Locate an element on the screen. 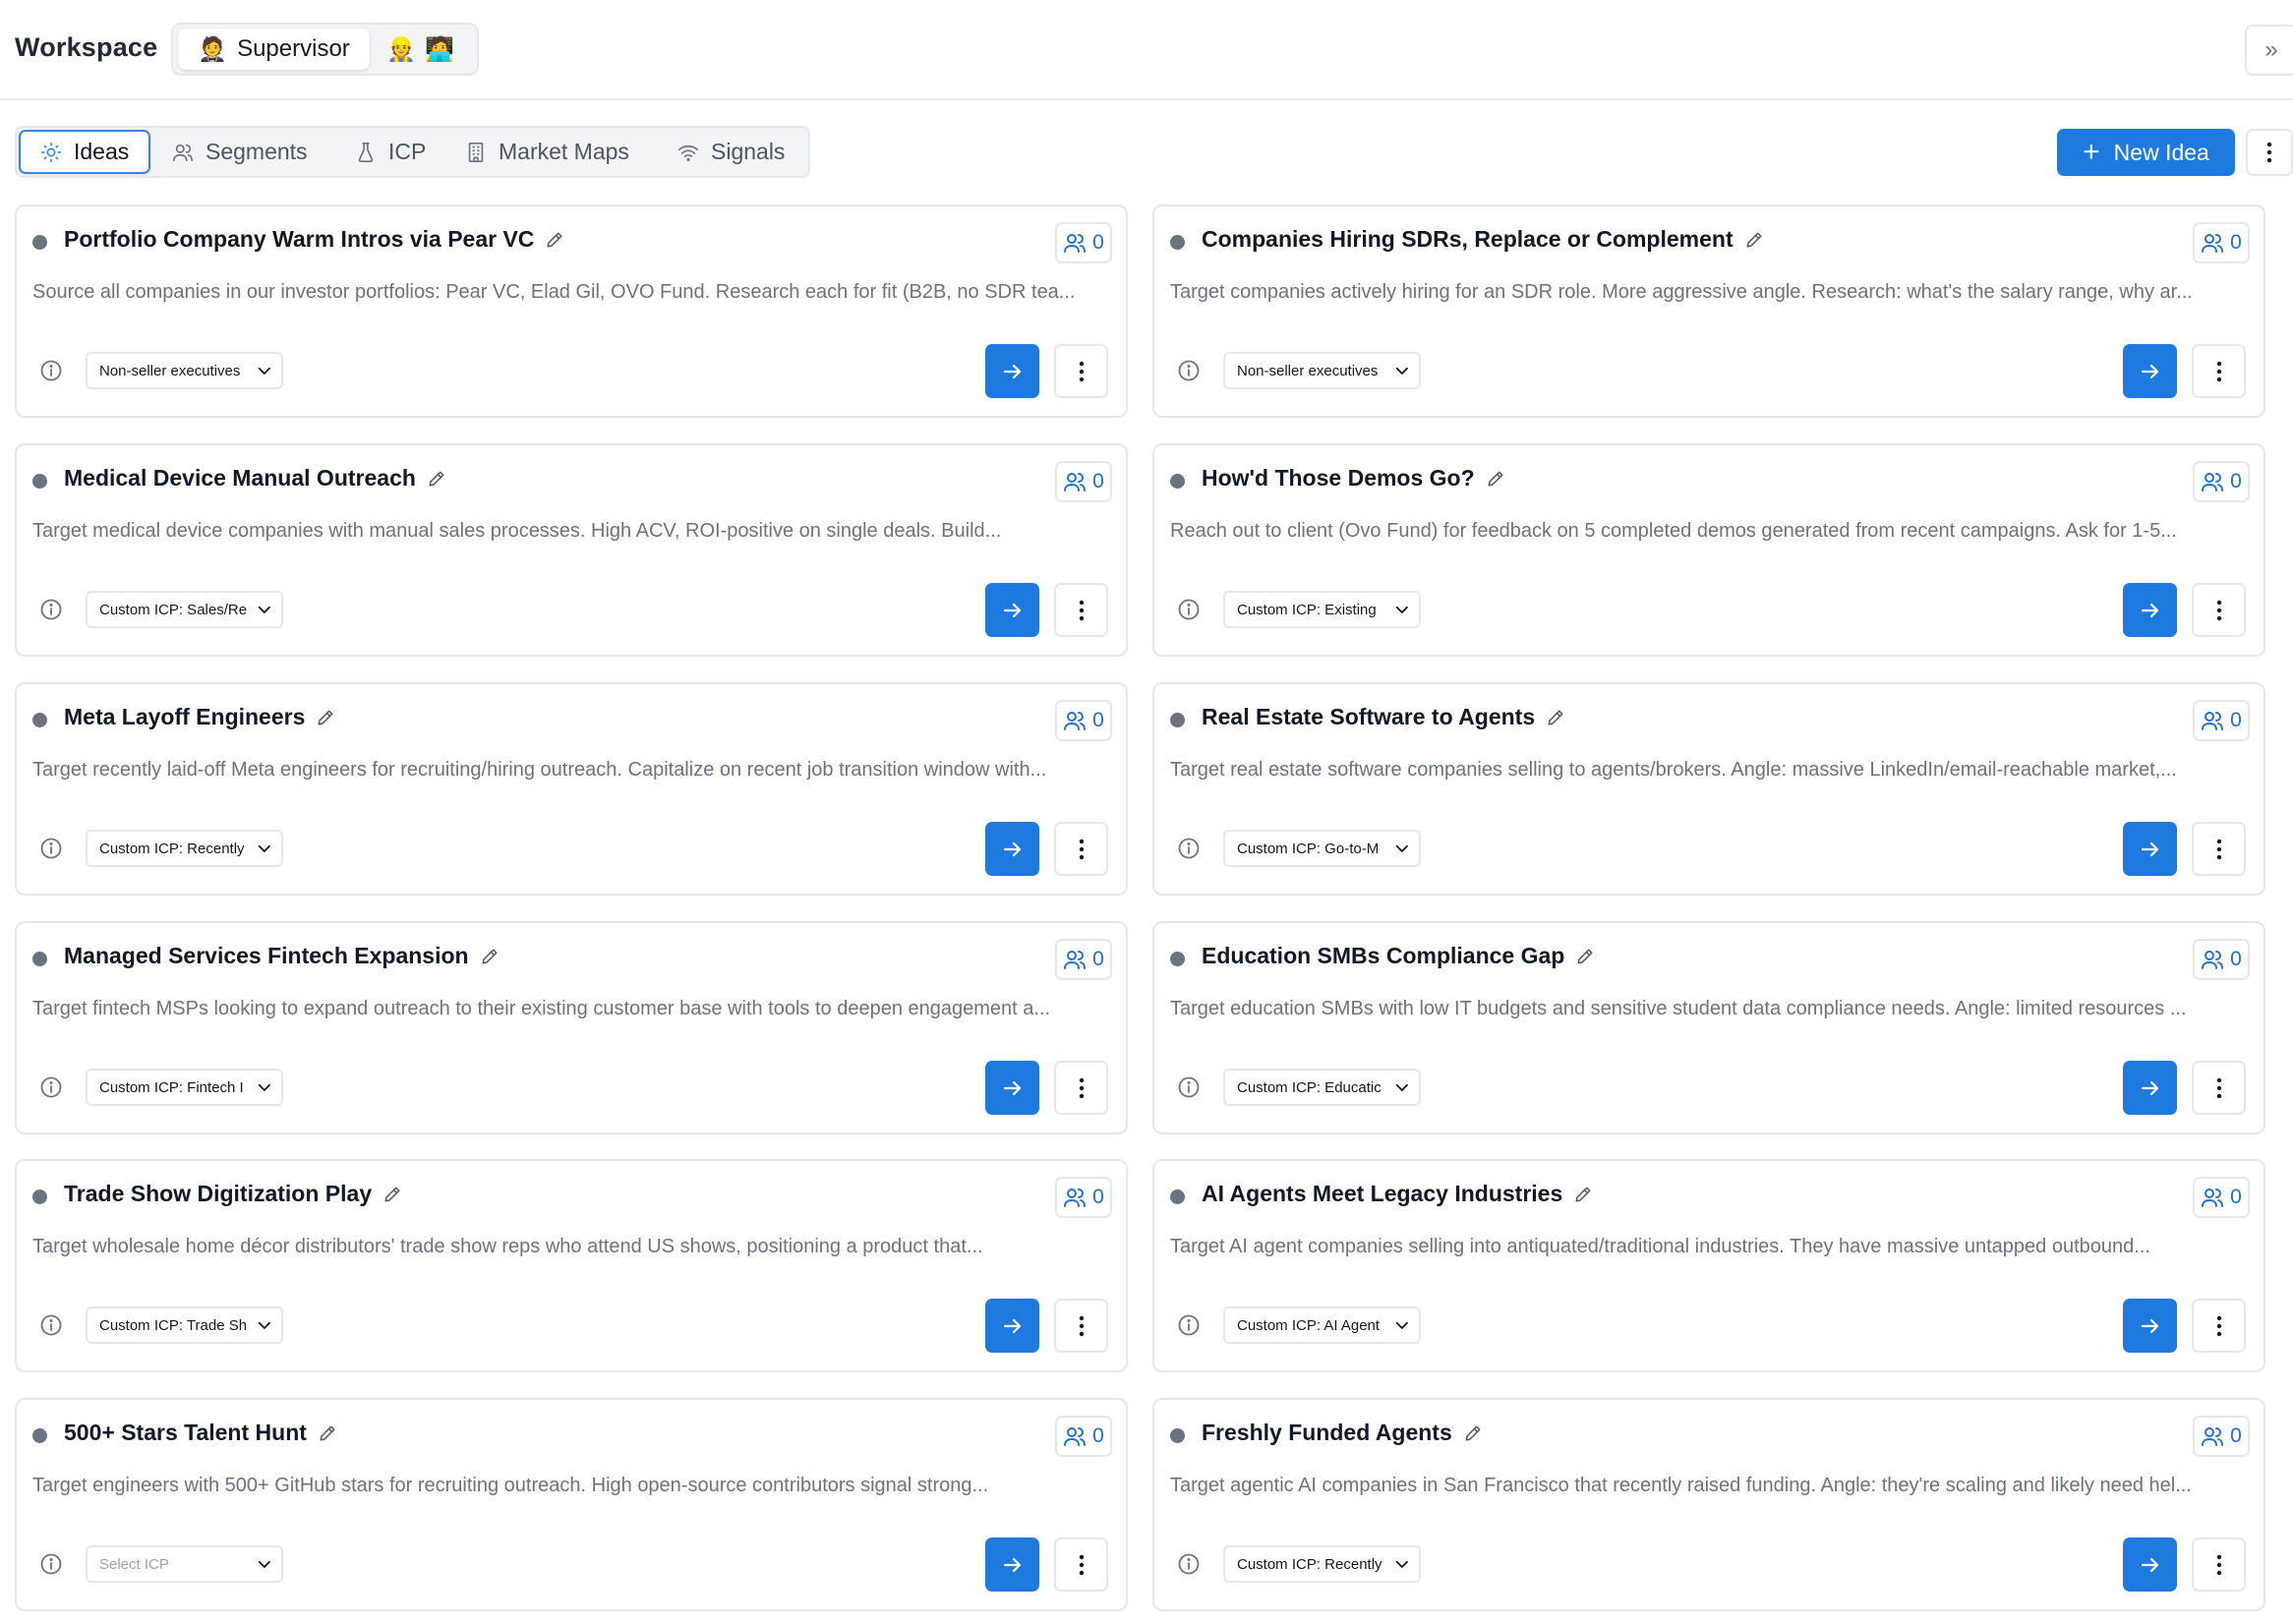 This screenshot has height=1624, width=2293. icp-select: Custom ICP: Educatic is located at coordinates (1322, 1087).